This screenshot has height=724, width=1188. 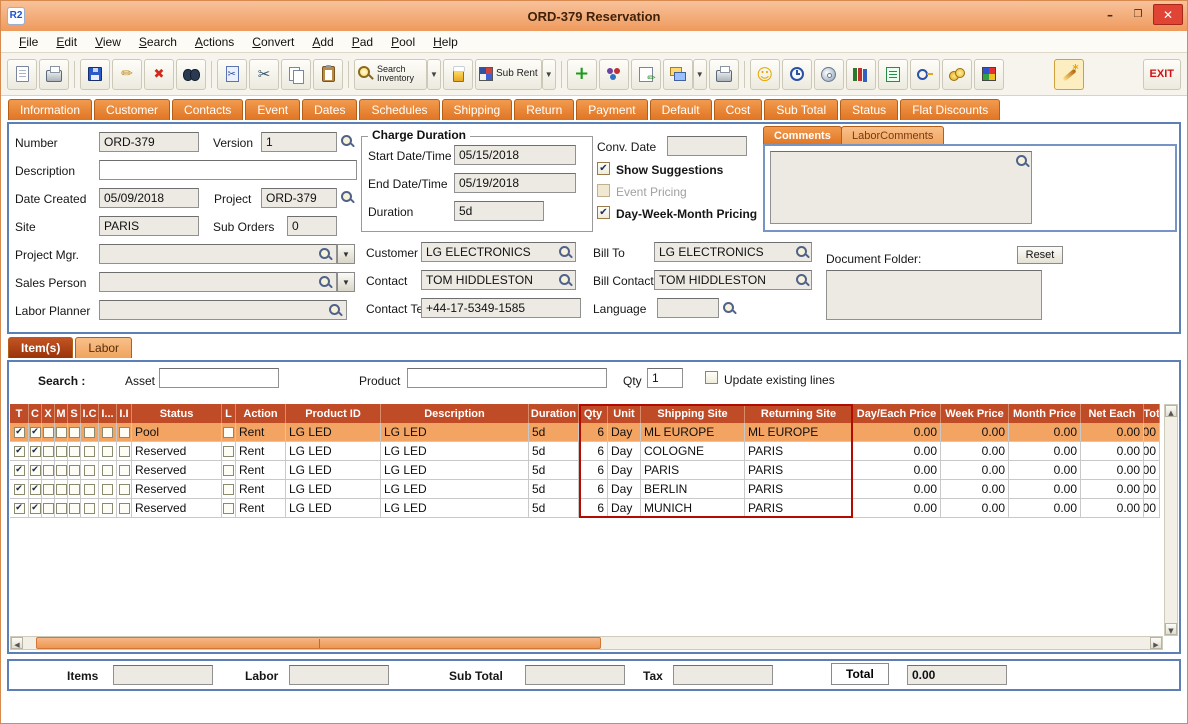 What do you see at coordinates (149, 142) in the screenshot?
I see `number-field` at bounding box center [149, 142].